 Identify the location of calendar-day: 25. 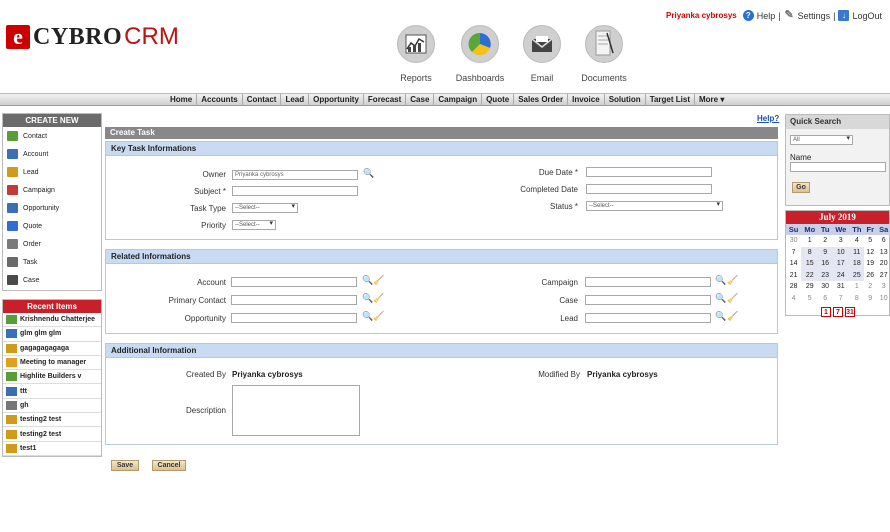
(857, 275).